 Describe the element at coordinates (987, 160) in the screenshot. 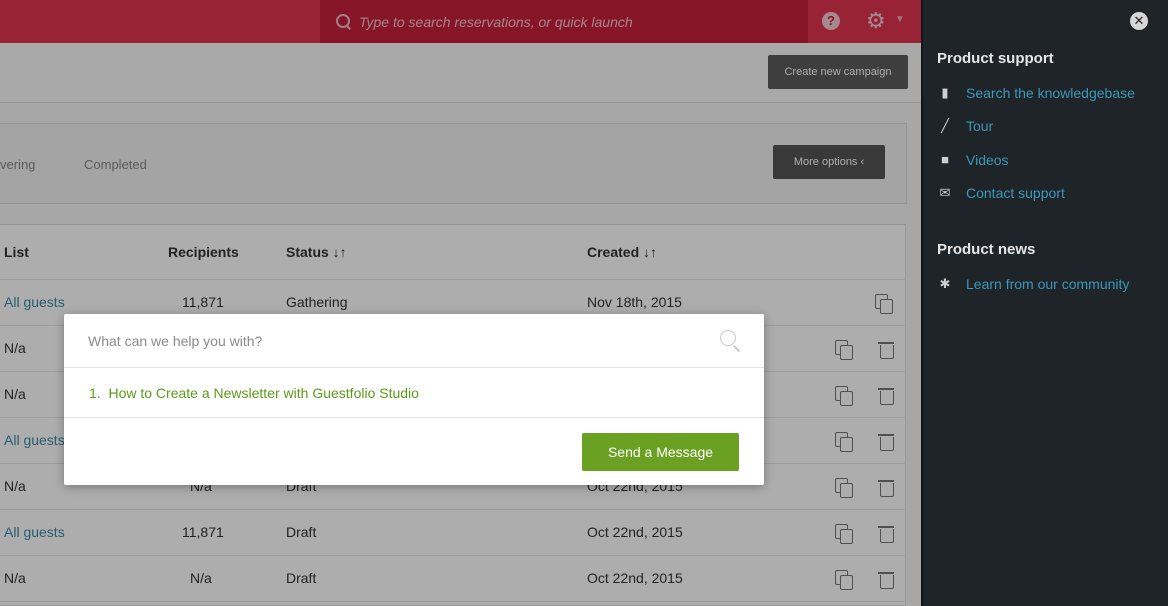

I see `panel-item-label: Videos` at that location.